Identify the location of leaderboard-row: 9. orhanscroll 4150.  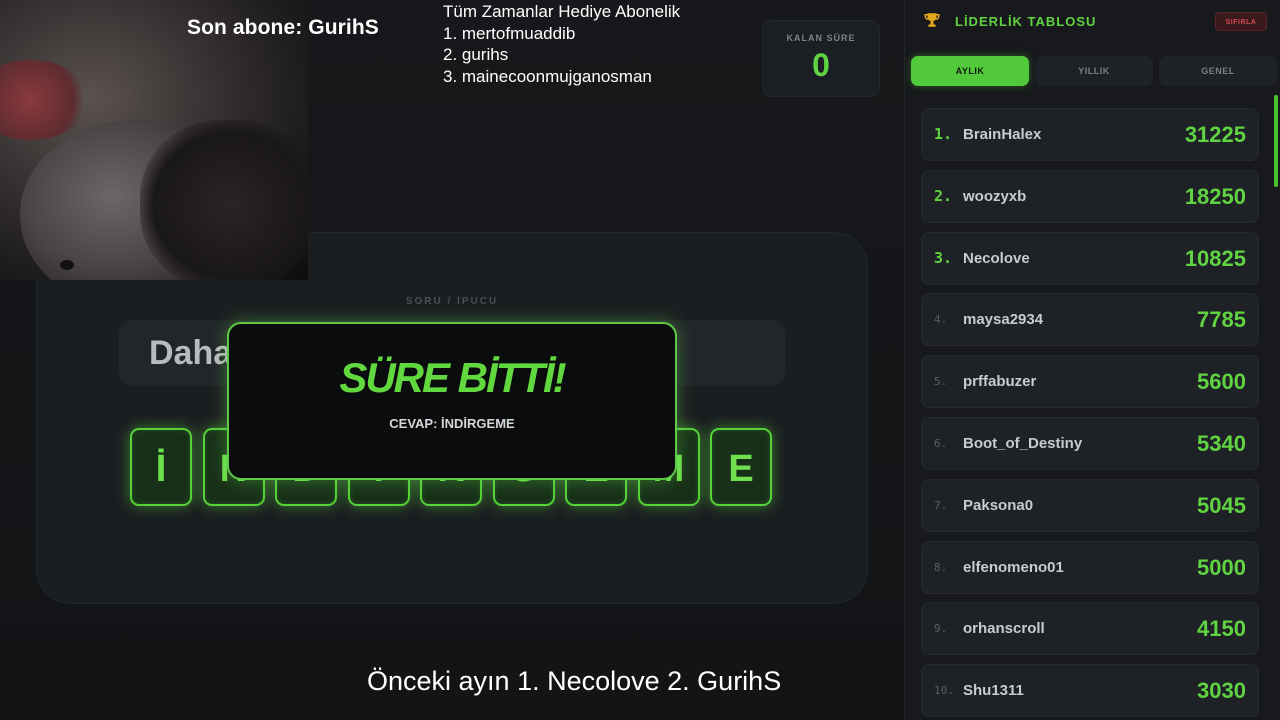
(1090, 629).